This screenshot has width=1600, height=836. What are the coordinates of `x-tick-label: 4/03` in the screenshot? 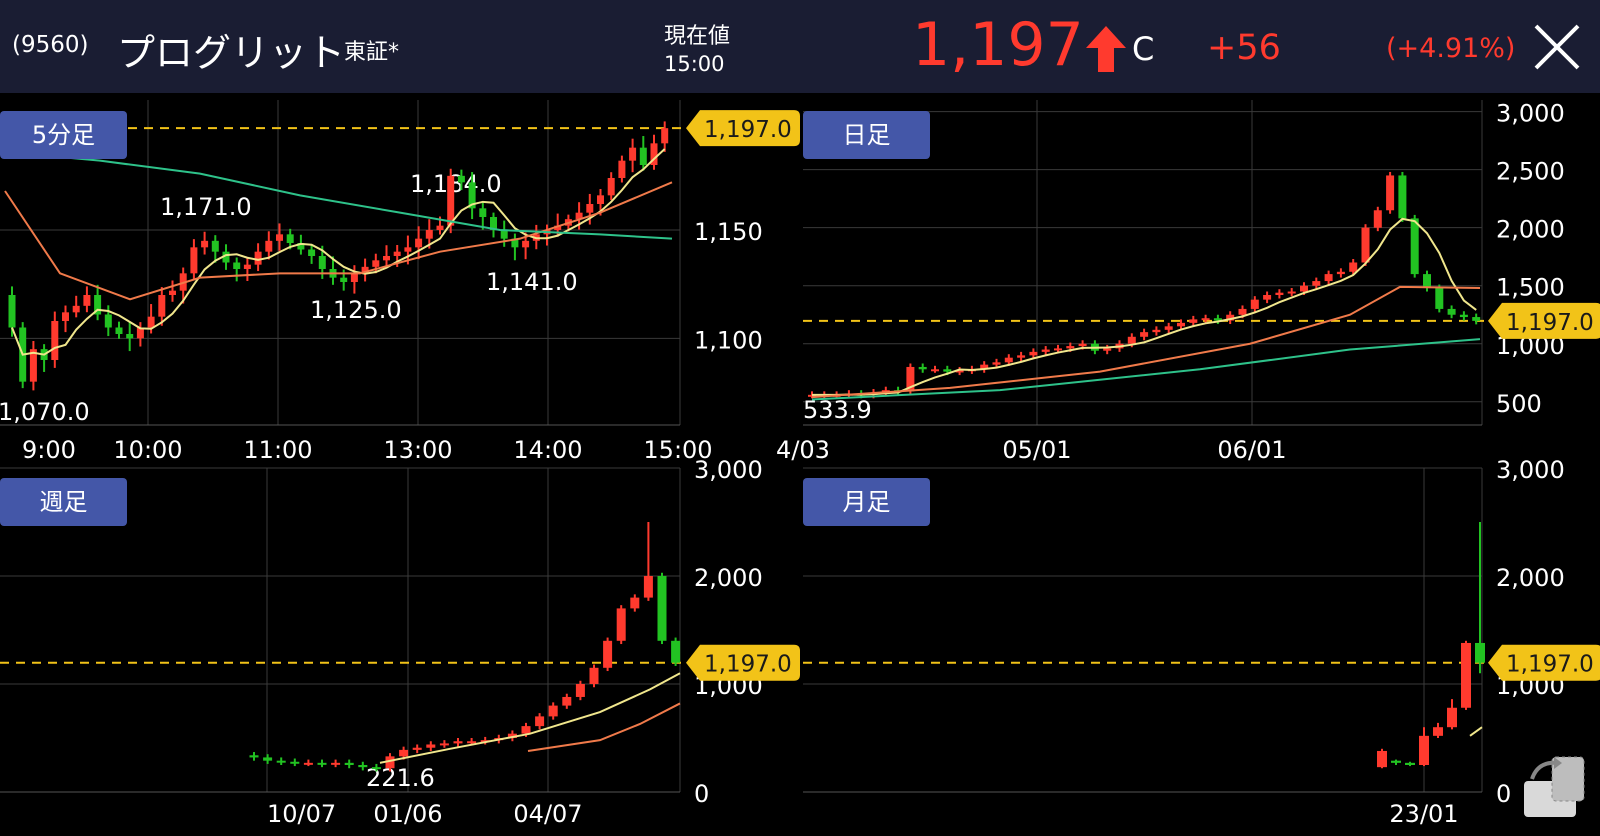 It's located at (803, 450).